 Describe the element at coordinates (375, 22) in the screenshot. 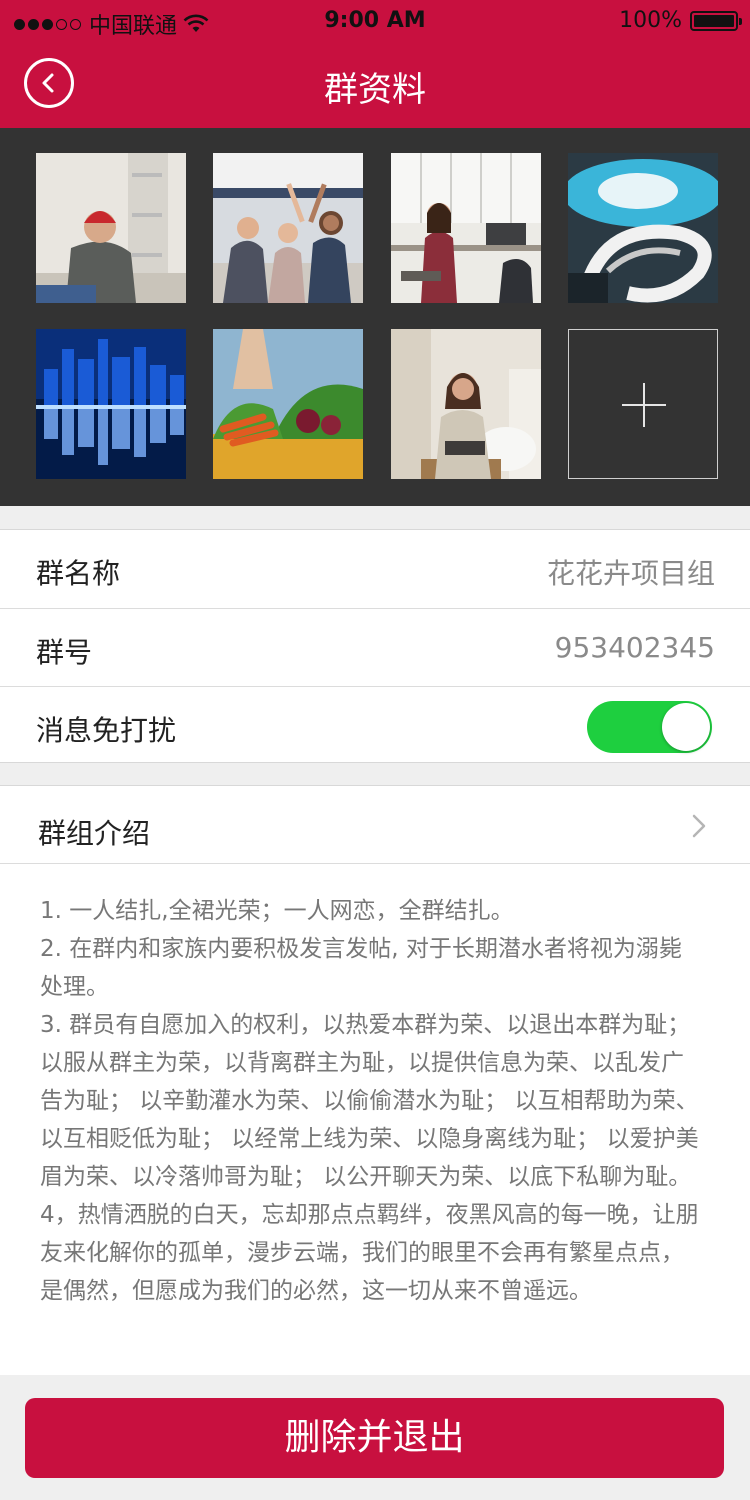

I see `status-bar: 中国联通 9:00 AM 100%` at that location.